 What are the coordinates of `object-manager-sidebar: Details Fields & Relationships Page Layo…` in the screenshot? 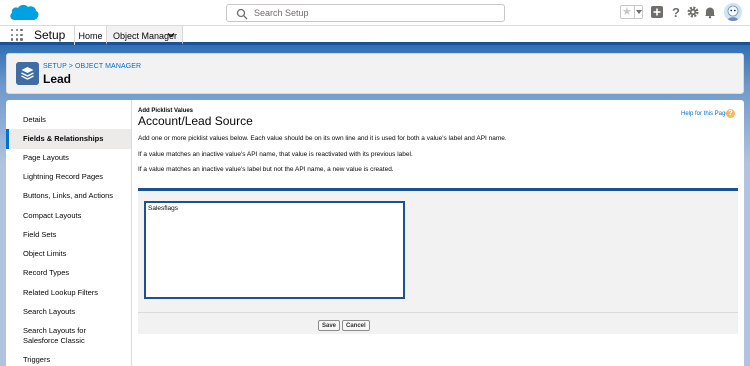 It's located at (69, 233).